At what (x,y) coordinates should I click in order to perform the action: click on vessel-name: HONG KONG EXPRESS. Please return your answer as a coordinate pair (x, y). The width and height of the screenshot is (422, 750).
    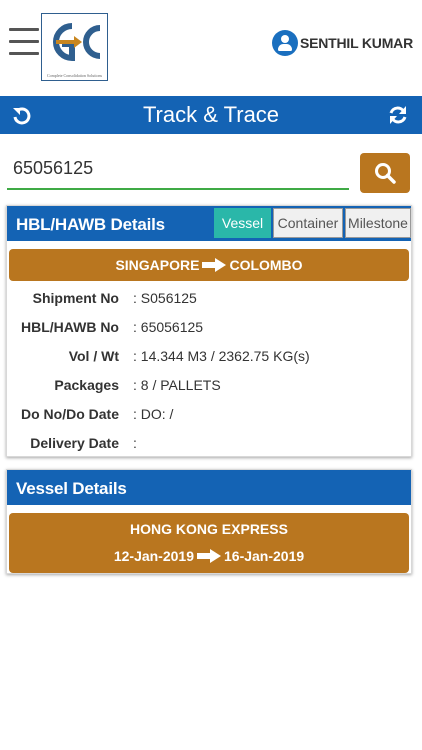
    Looking at the image, I should click on (209, 529).